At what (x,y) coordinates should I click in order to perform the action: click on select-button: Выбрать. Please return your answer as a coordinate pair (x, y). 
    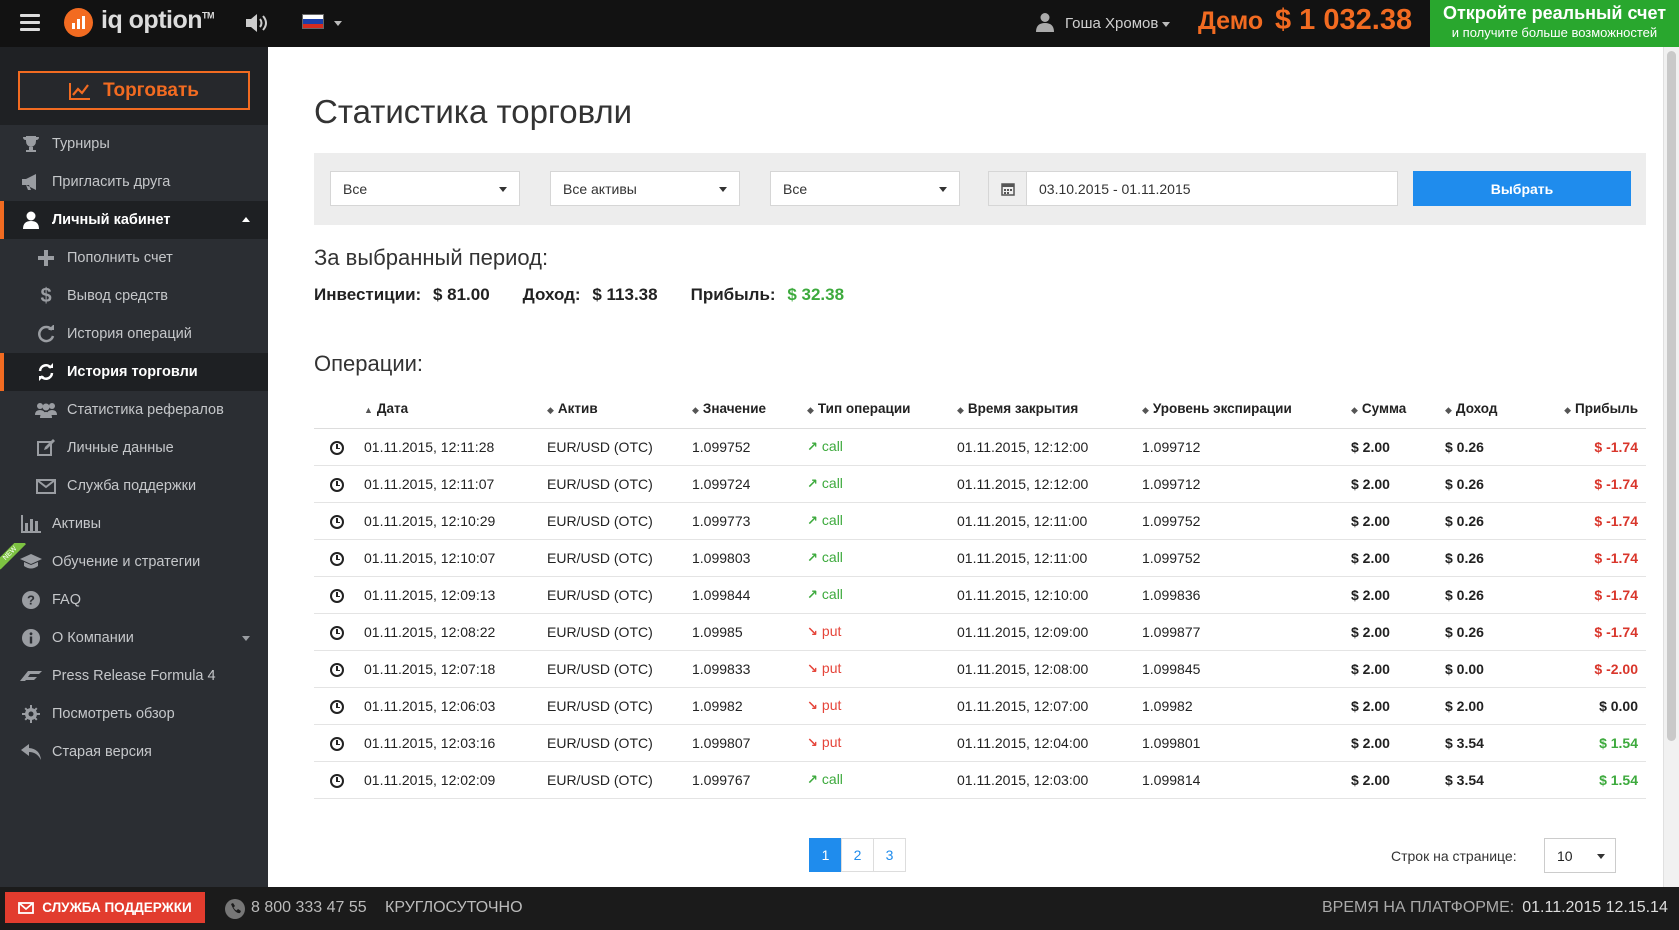
    Looking at the image, I should click on (1522, 188).